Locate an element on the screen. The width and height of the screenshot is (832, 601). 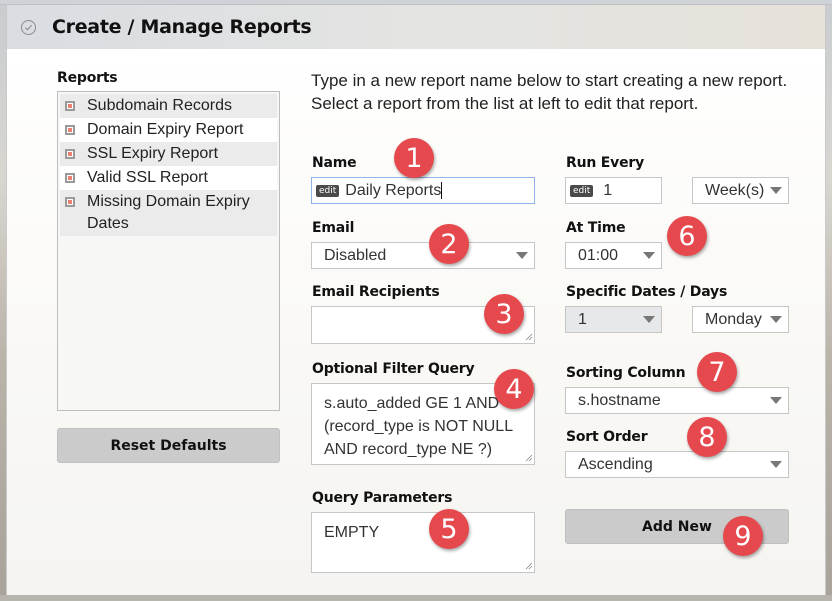
report-item: Valid SSL Report is located at coordinates (168, 178).